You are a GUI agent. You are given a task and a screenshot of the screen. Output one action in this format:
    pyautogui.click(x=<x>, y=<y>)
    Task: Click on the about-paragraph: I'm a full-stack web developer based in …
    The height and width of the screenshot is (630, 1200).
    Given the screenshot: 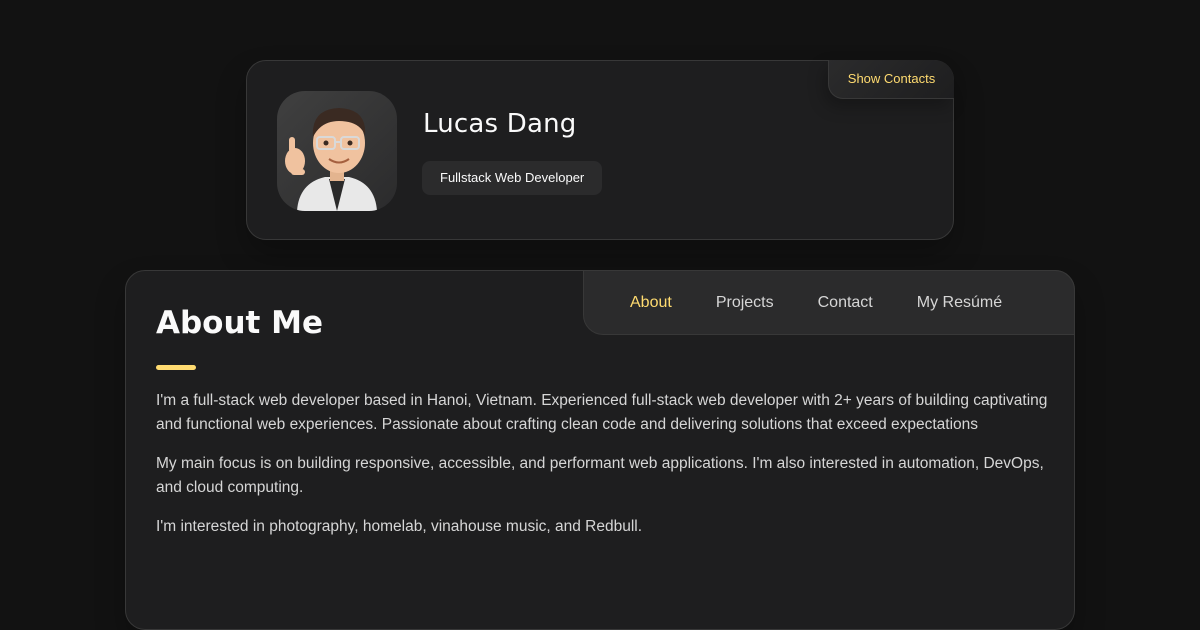 What is the action you would take?
    pyautogui.click(x=602, y=412)
    